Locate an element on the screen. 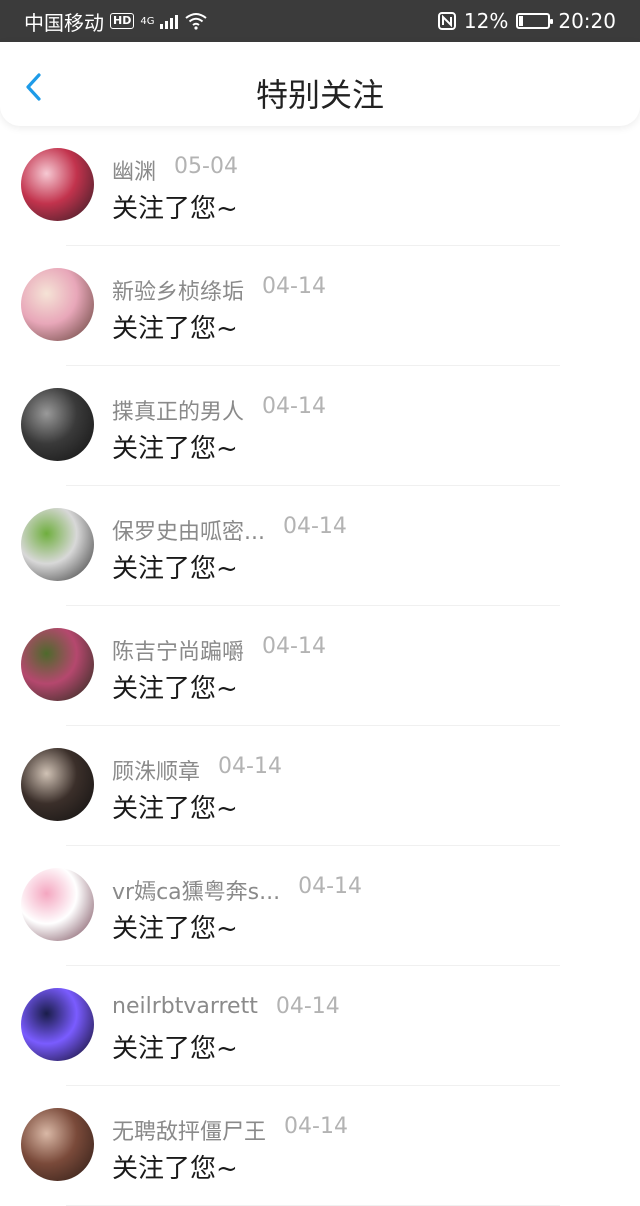 The width and height of the screenshot is (640, 1206). carrier-label: 中国移动 is located at coordinates (64, 22).